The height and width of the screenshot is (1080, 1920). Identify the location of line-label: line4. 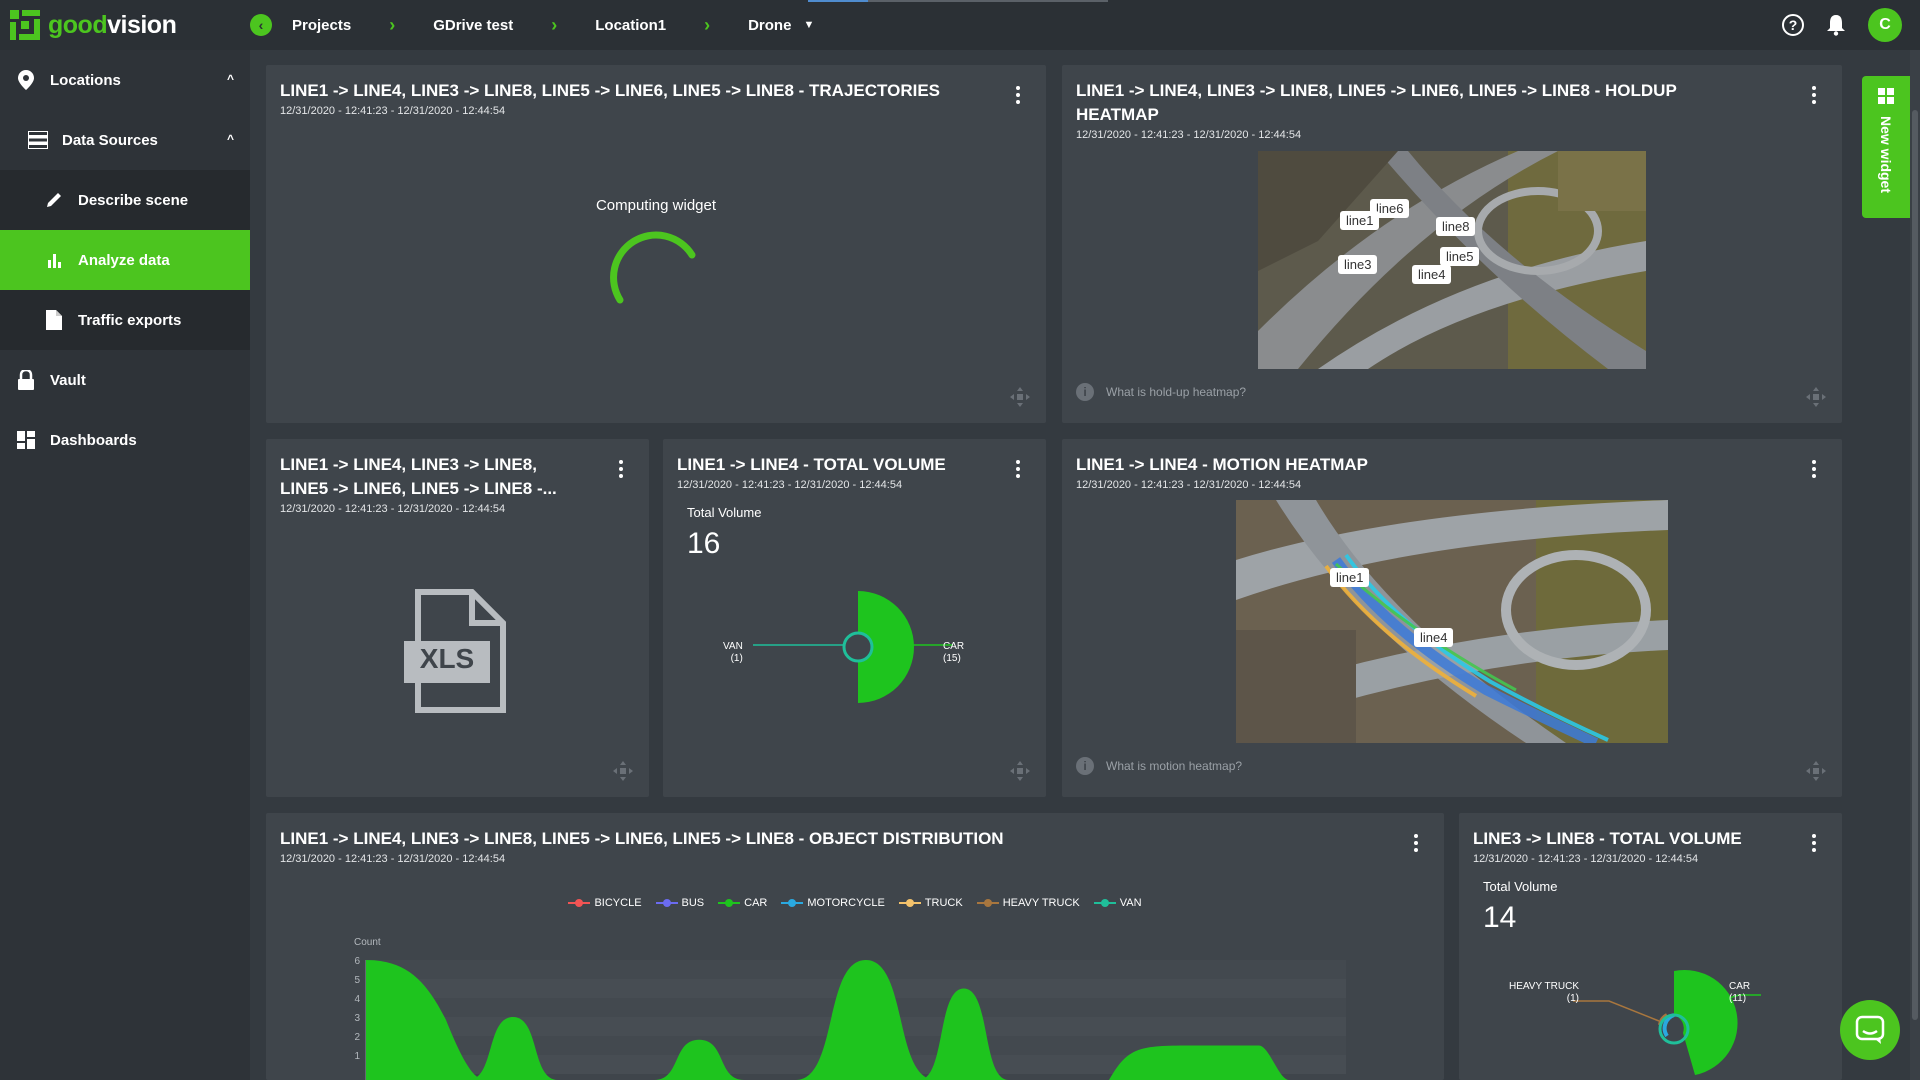
(1432, 274).